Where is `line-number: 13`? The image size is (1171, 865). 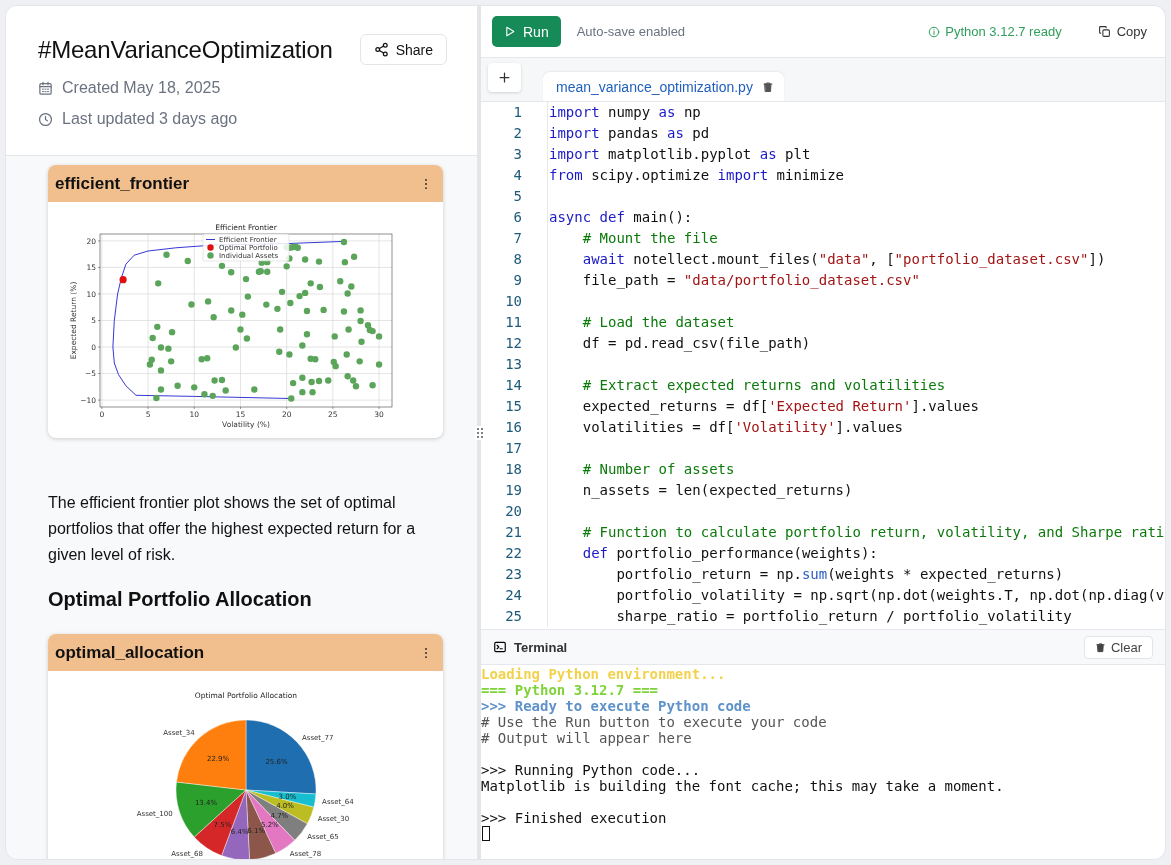 line-number: 13 is located at coordinates (513, 364).